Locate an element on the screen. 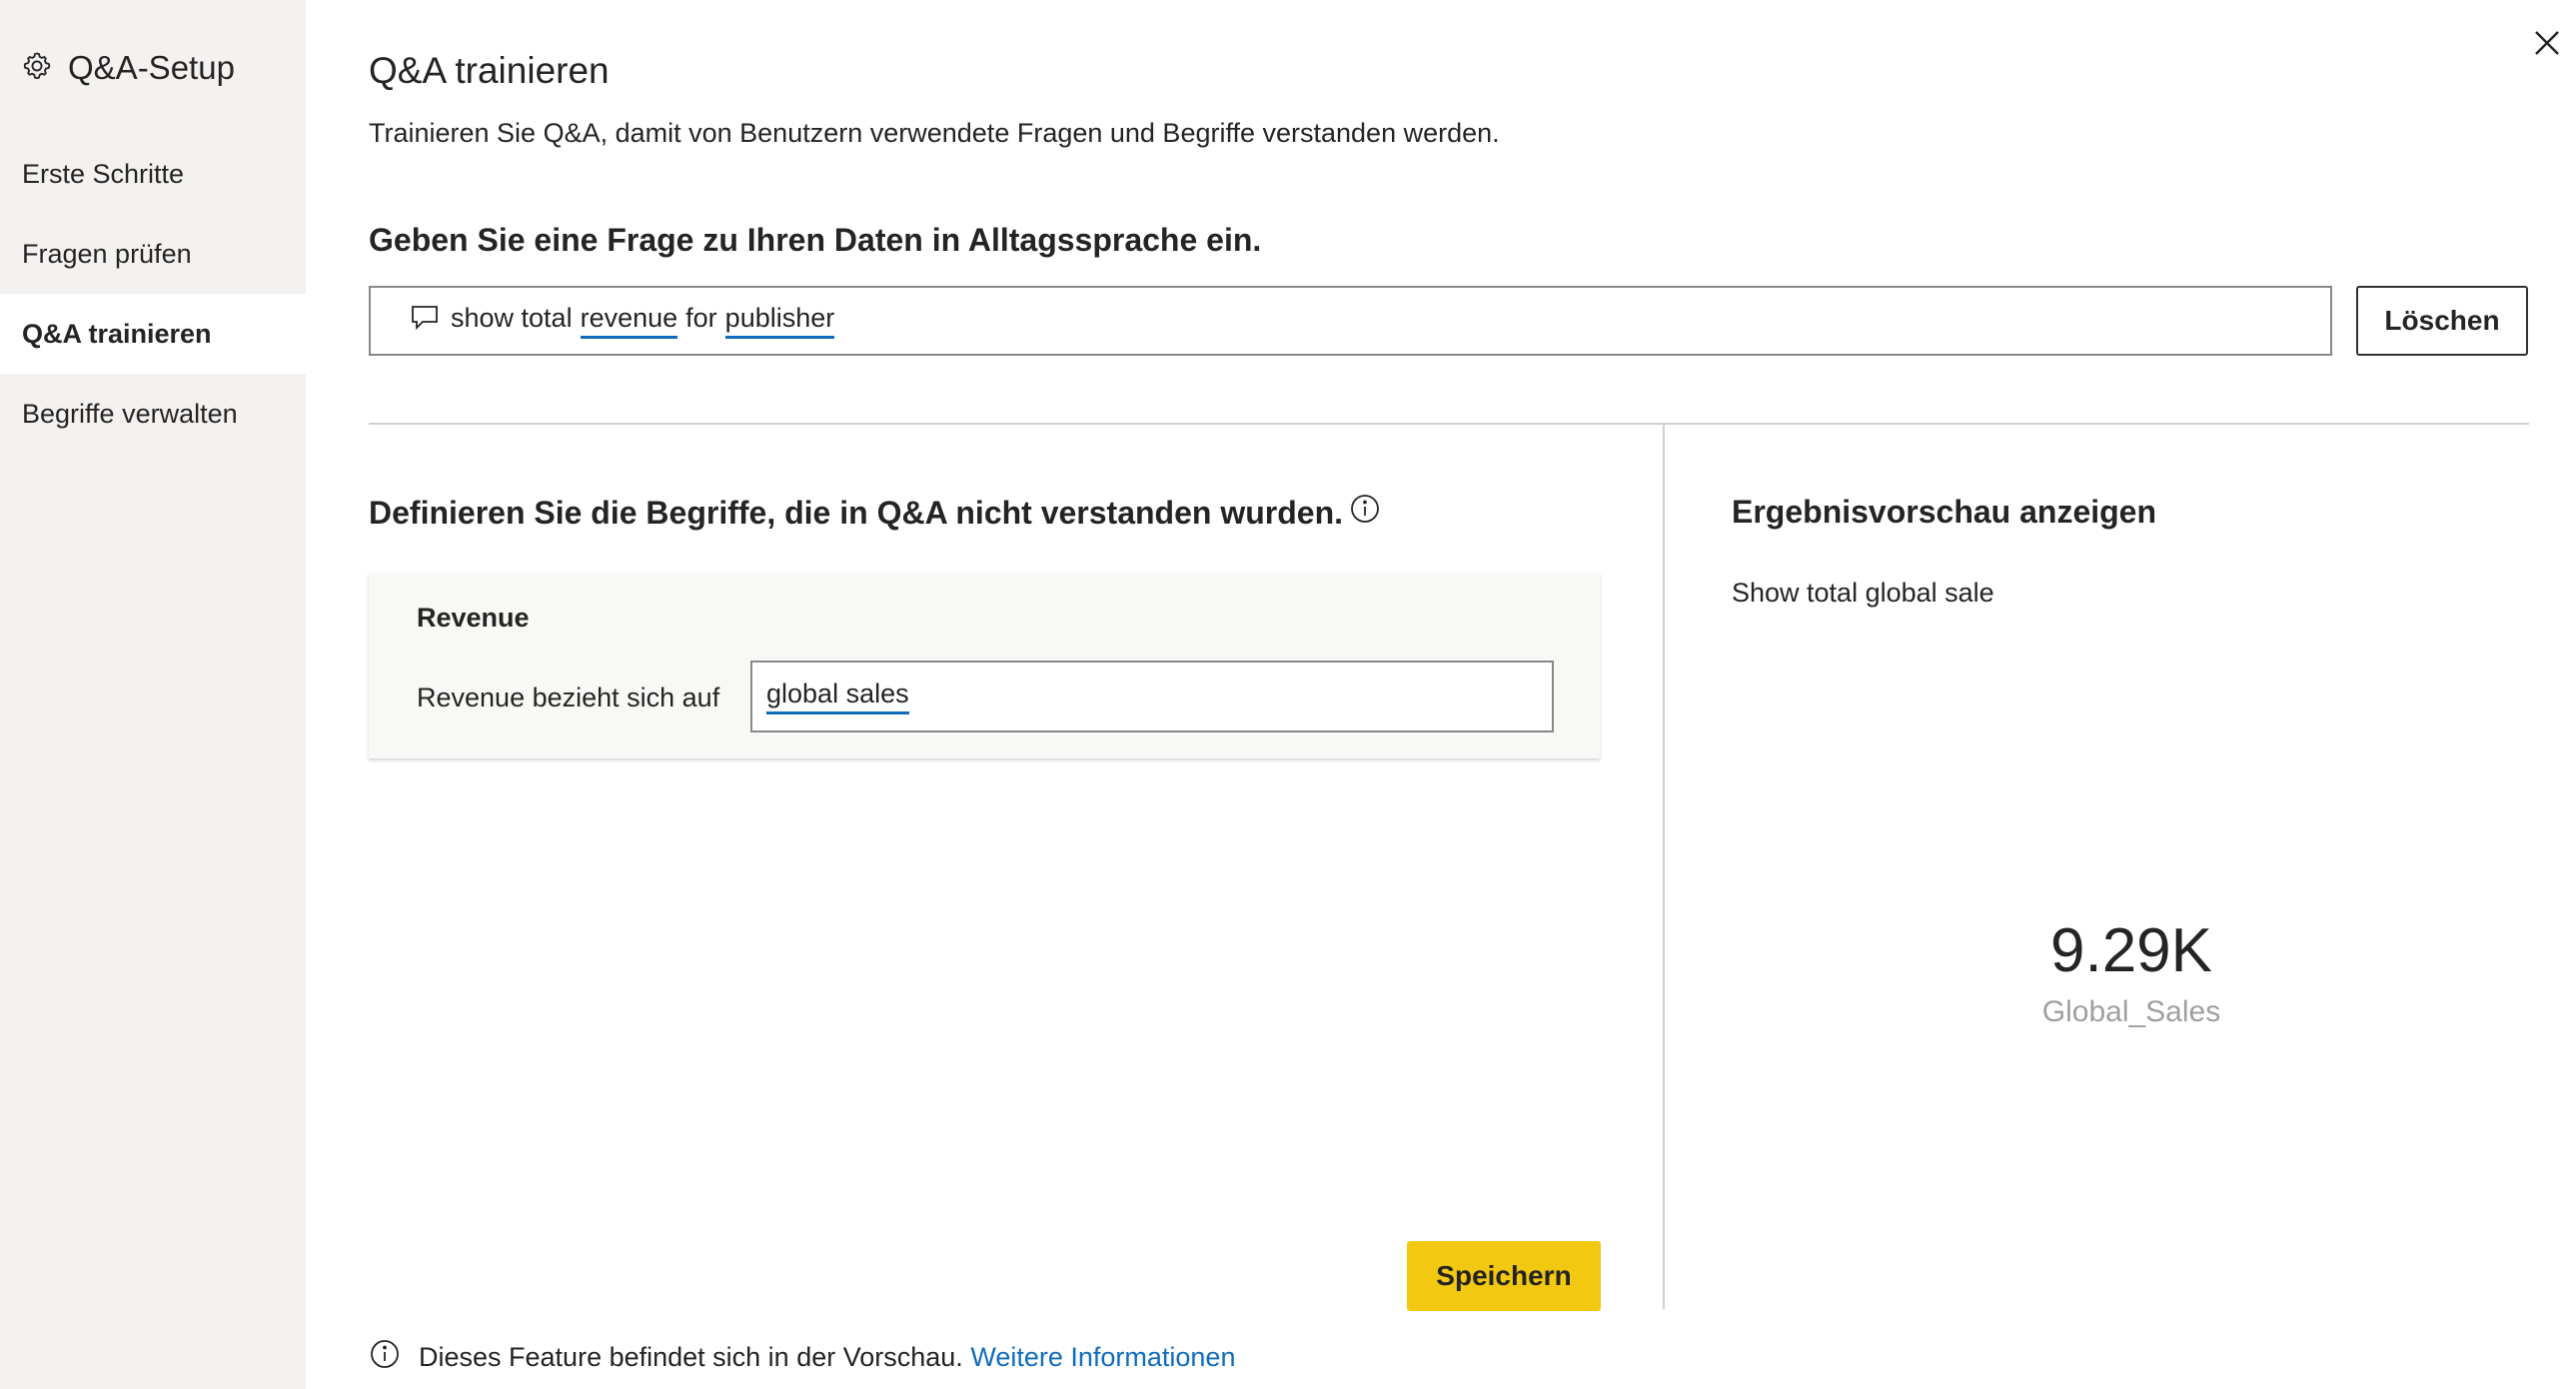 This screenshot has width=2576, height=1389. sidebar-item-qa-trainieren: Q&A trainieren is located at coordinates (153, 334).